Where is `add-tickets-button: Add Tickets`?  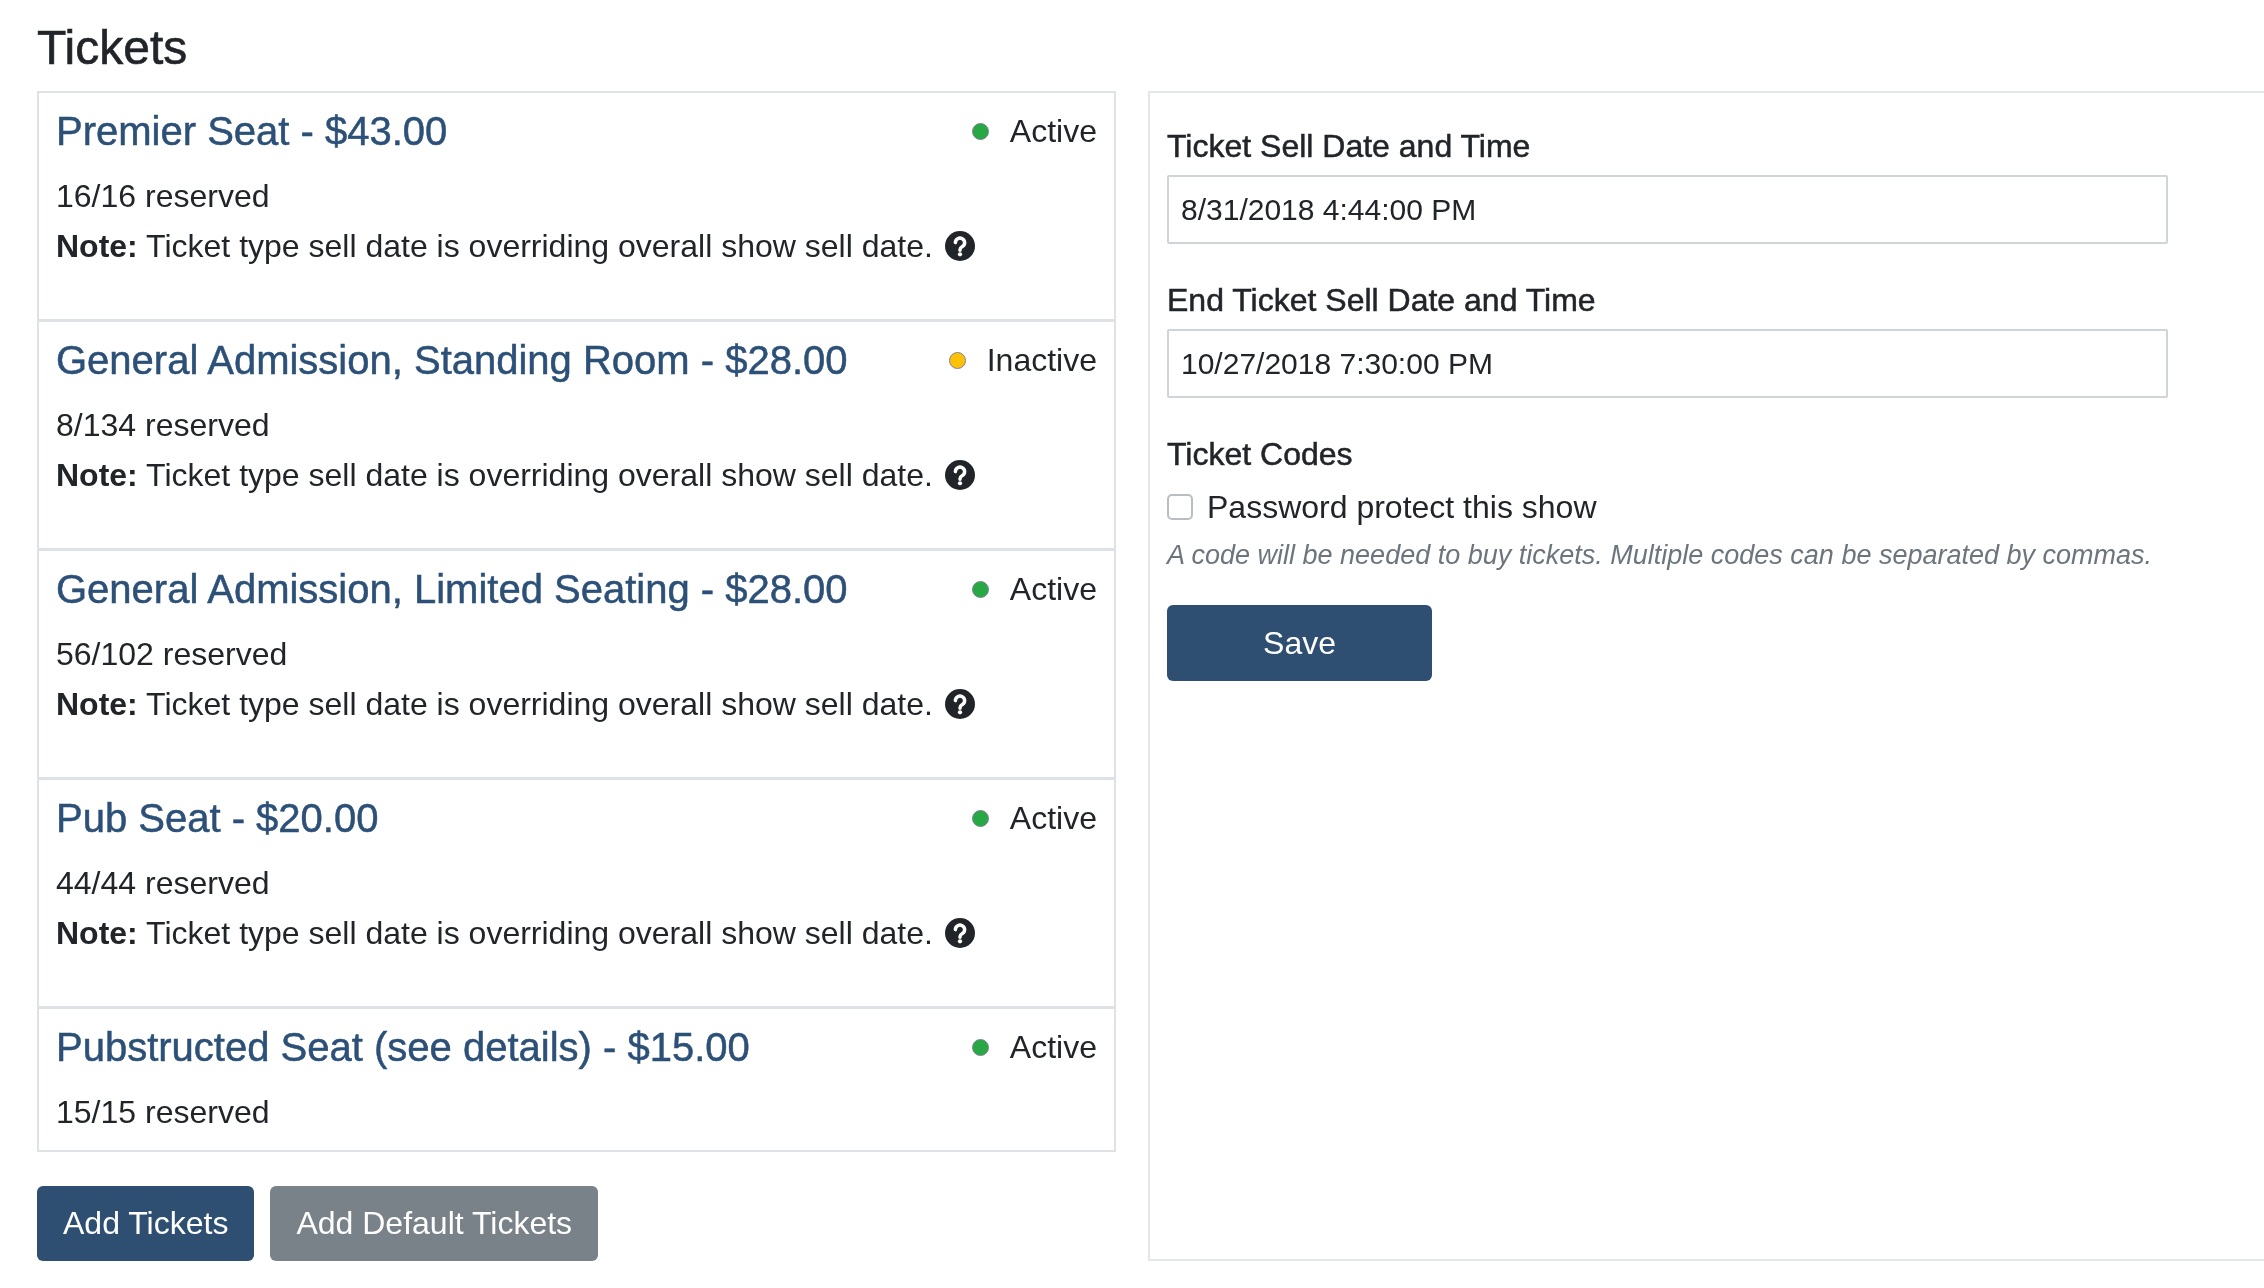 add-tickets-button: Add Tickets is located at coordinates (146, 1223).